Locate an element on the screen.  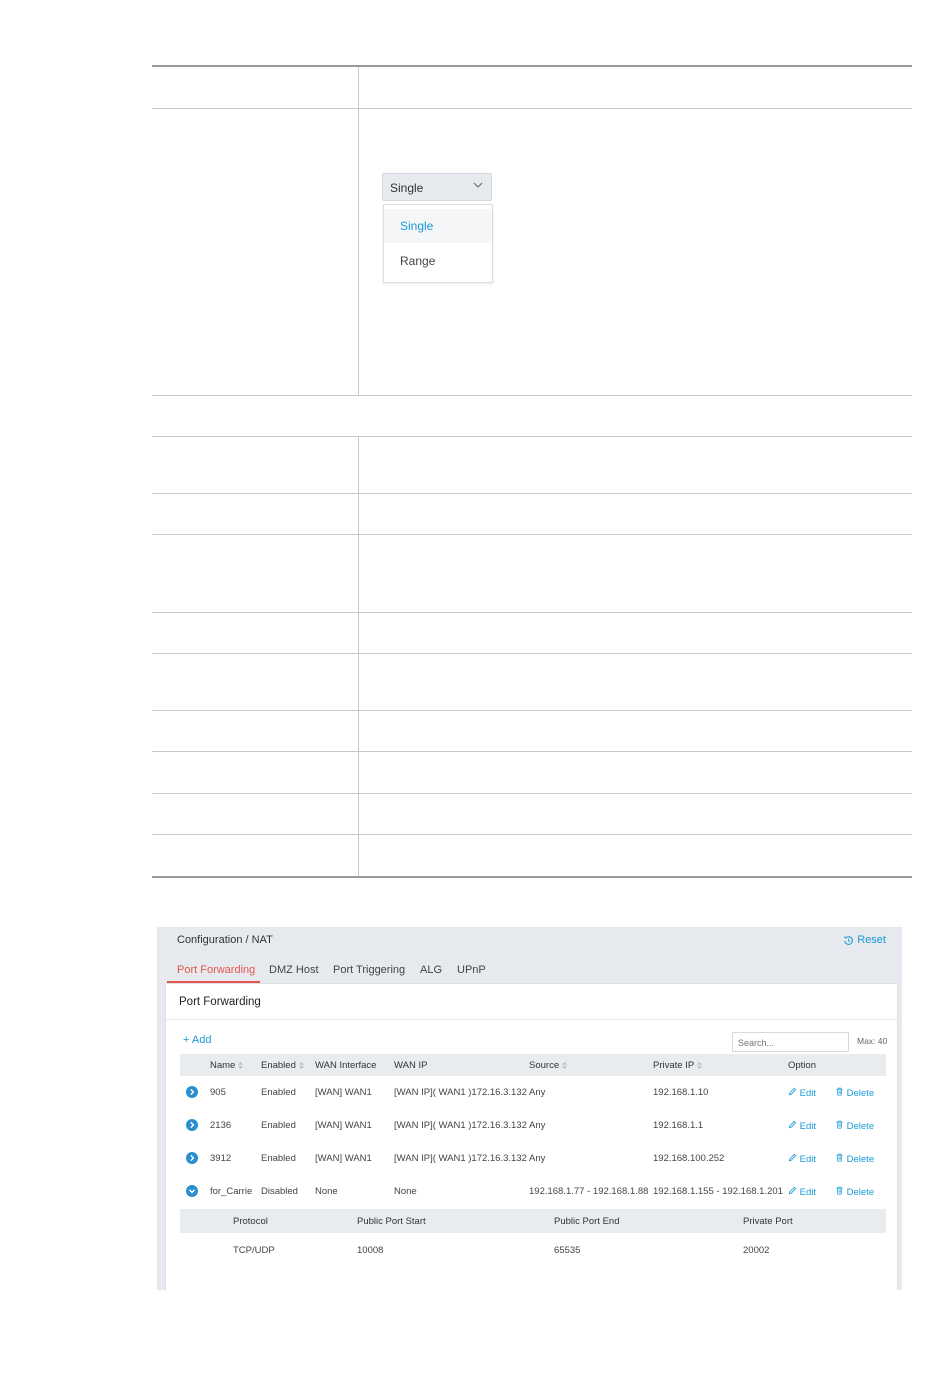
table-bottom-border is located at coordinates (532, 877).